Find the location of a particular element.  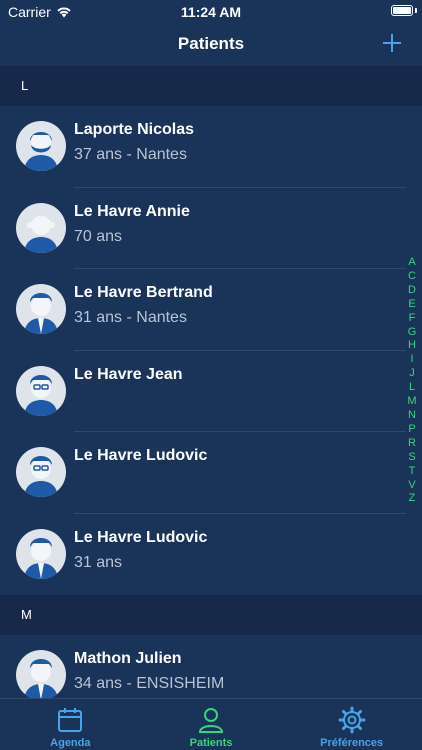

patient-detail: 34 ans - ENSISHEIM is located at coordinates (149, 683).